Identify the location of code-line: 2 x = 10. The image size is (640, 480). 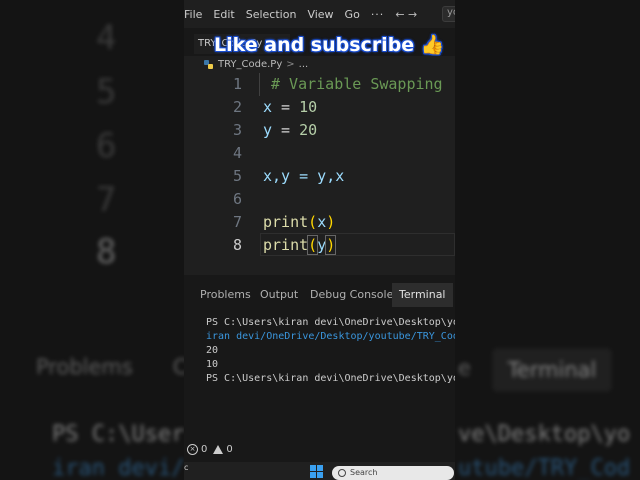
(319, 107).